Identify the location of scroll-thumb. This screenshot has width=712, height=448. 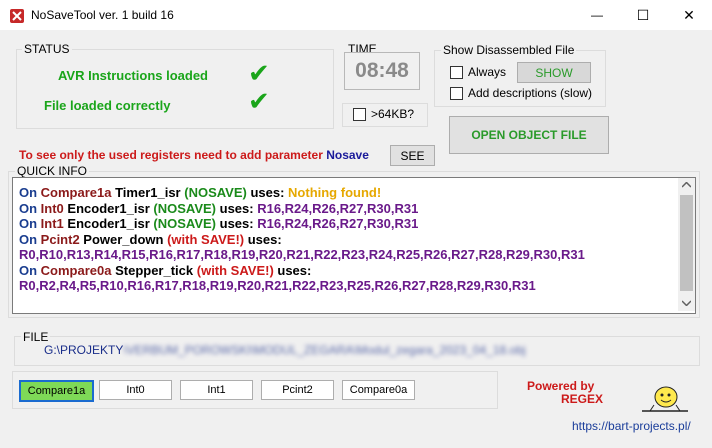
(686, 243).